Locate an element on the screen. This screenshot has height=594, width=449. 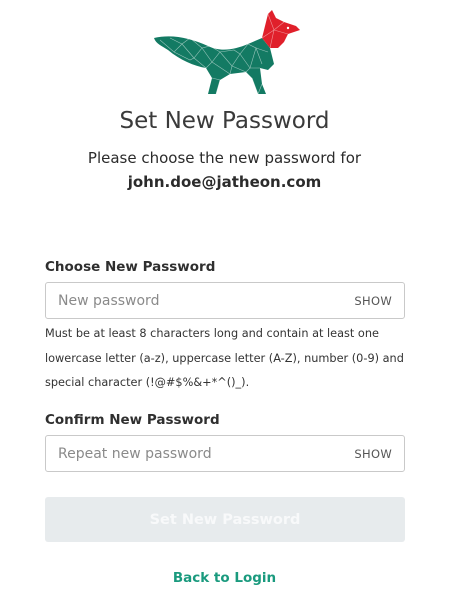
show-new-password-toggle: SHOW is located at coordinates (373, 301).